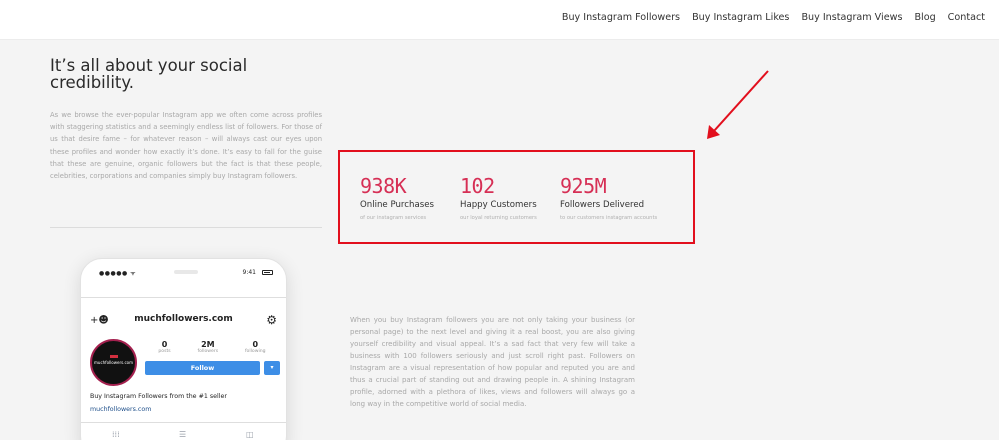 Image resolution: width=999 pixels, height=440 pixels. Describe the element at coordinates (202, 368) in the screenshot. I see `follow-button: Follow` at that location.